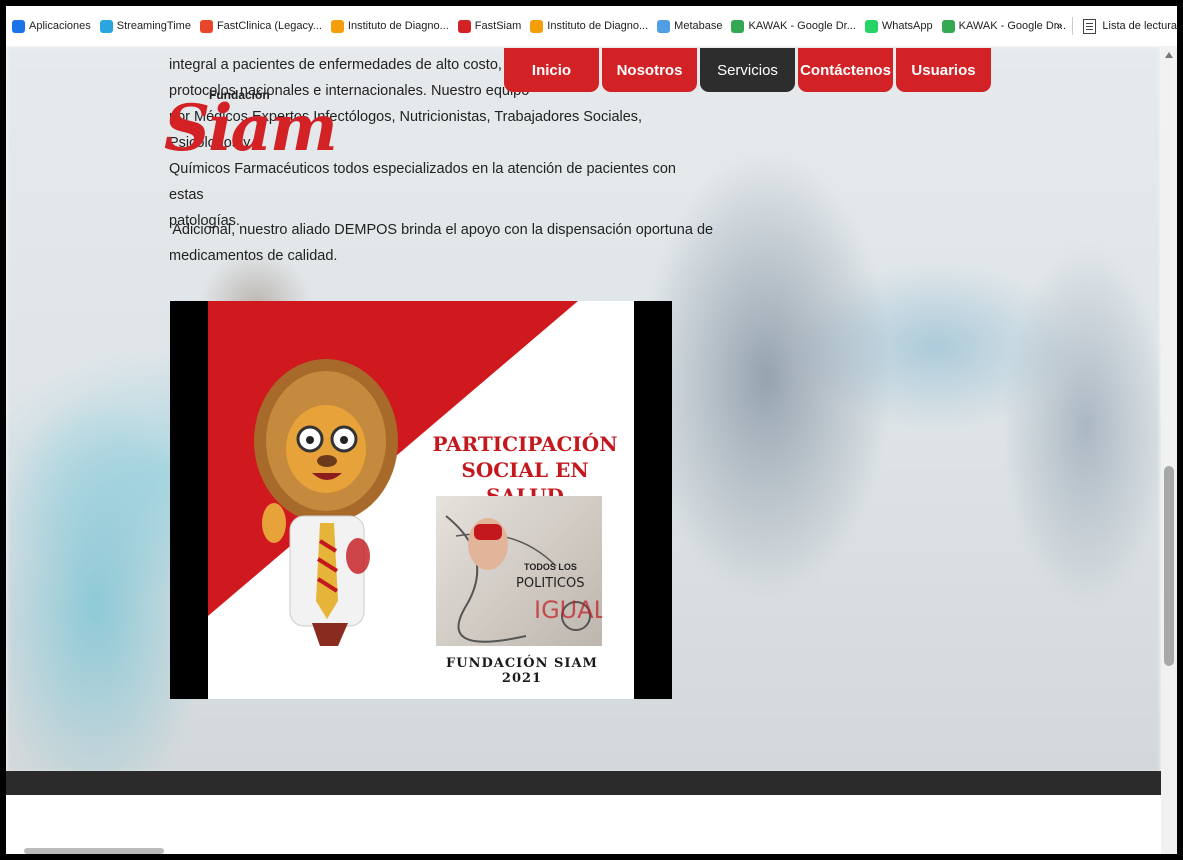 Image resolution: width=1183 pixels, height=860 pixels. Describe the element at coordinates (871, 26) in the screenshot. I see `whatsapp-icon` at that location.